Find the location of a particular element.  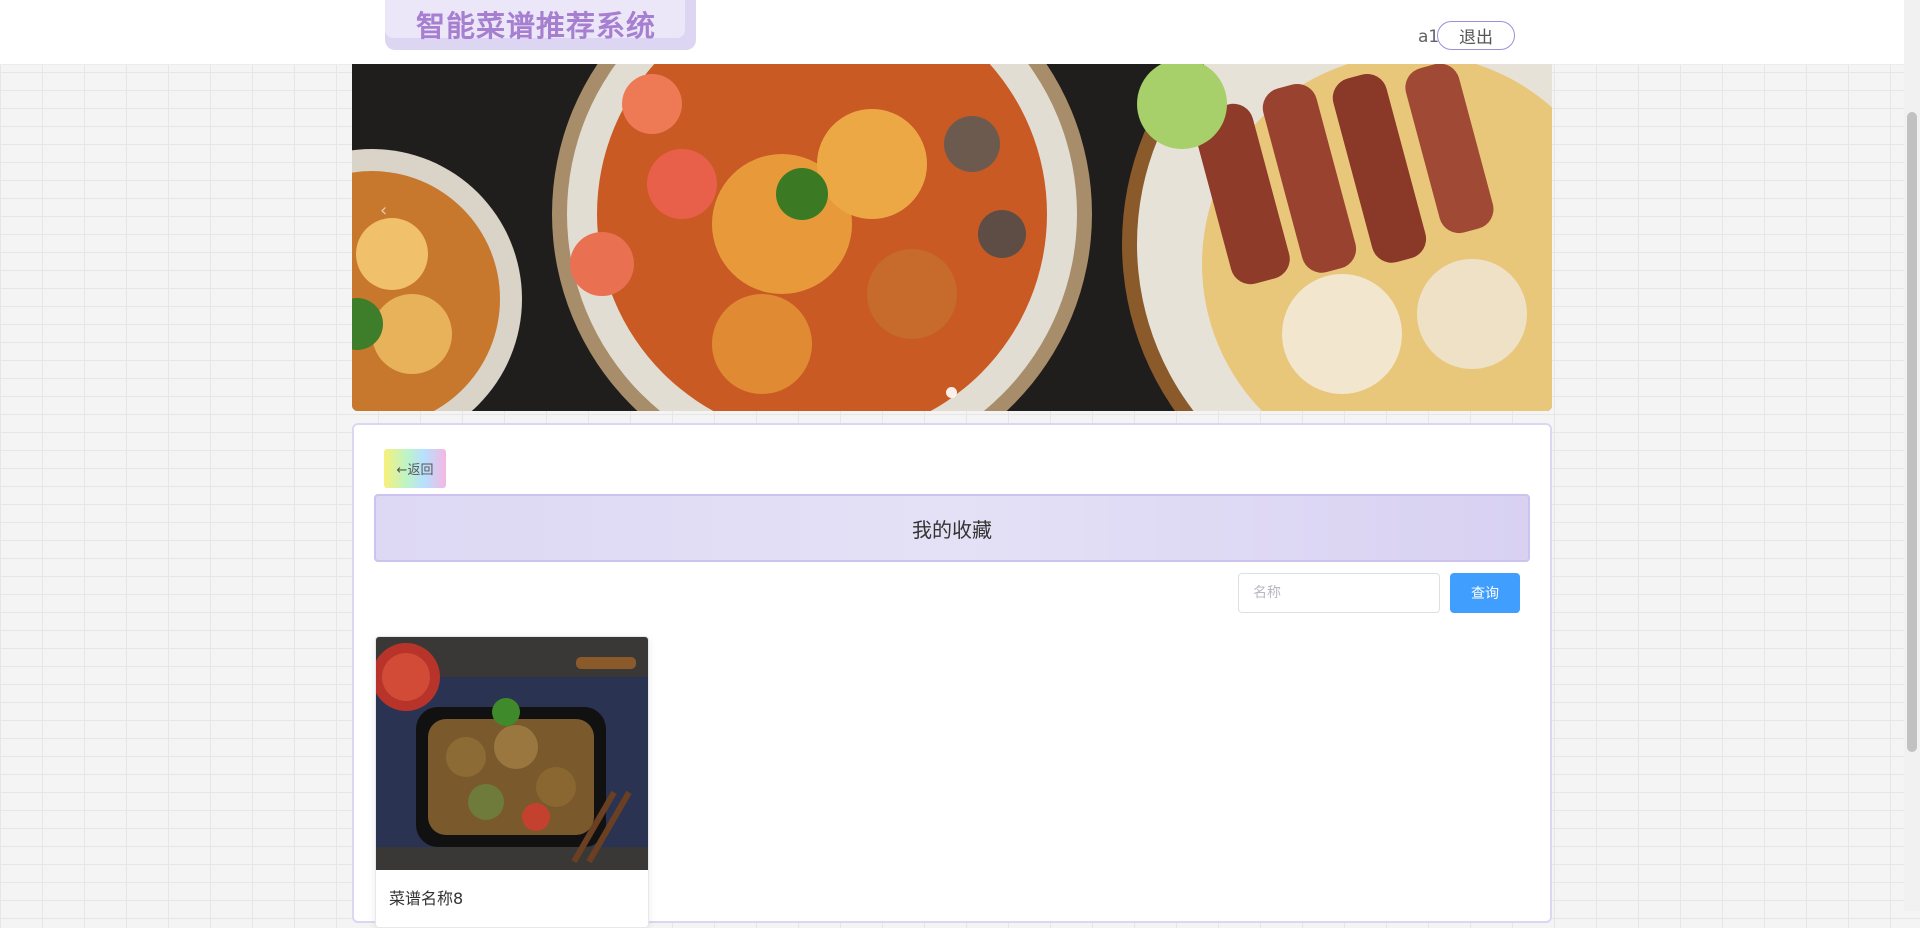

logout-button: 退出 is located at coordinates (1476, 35).